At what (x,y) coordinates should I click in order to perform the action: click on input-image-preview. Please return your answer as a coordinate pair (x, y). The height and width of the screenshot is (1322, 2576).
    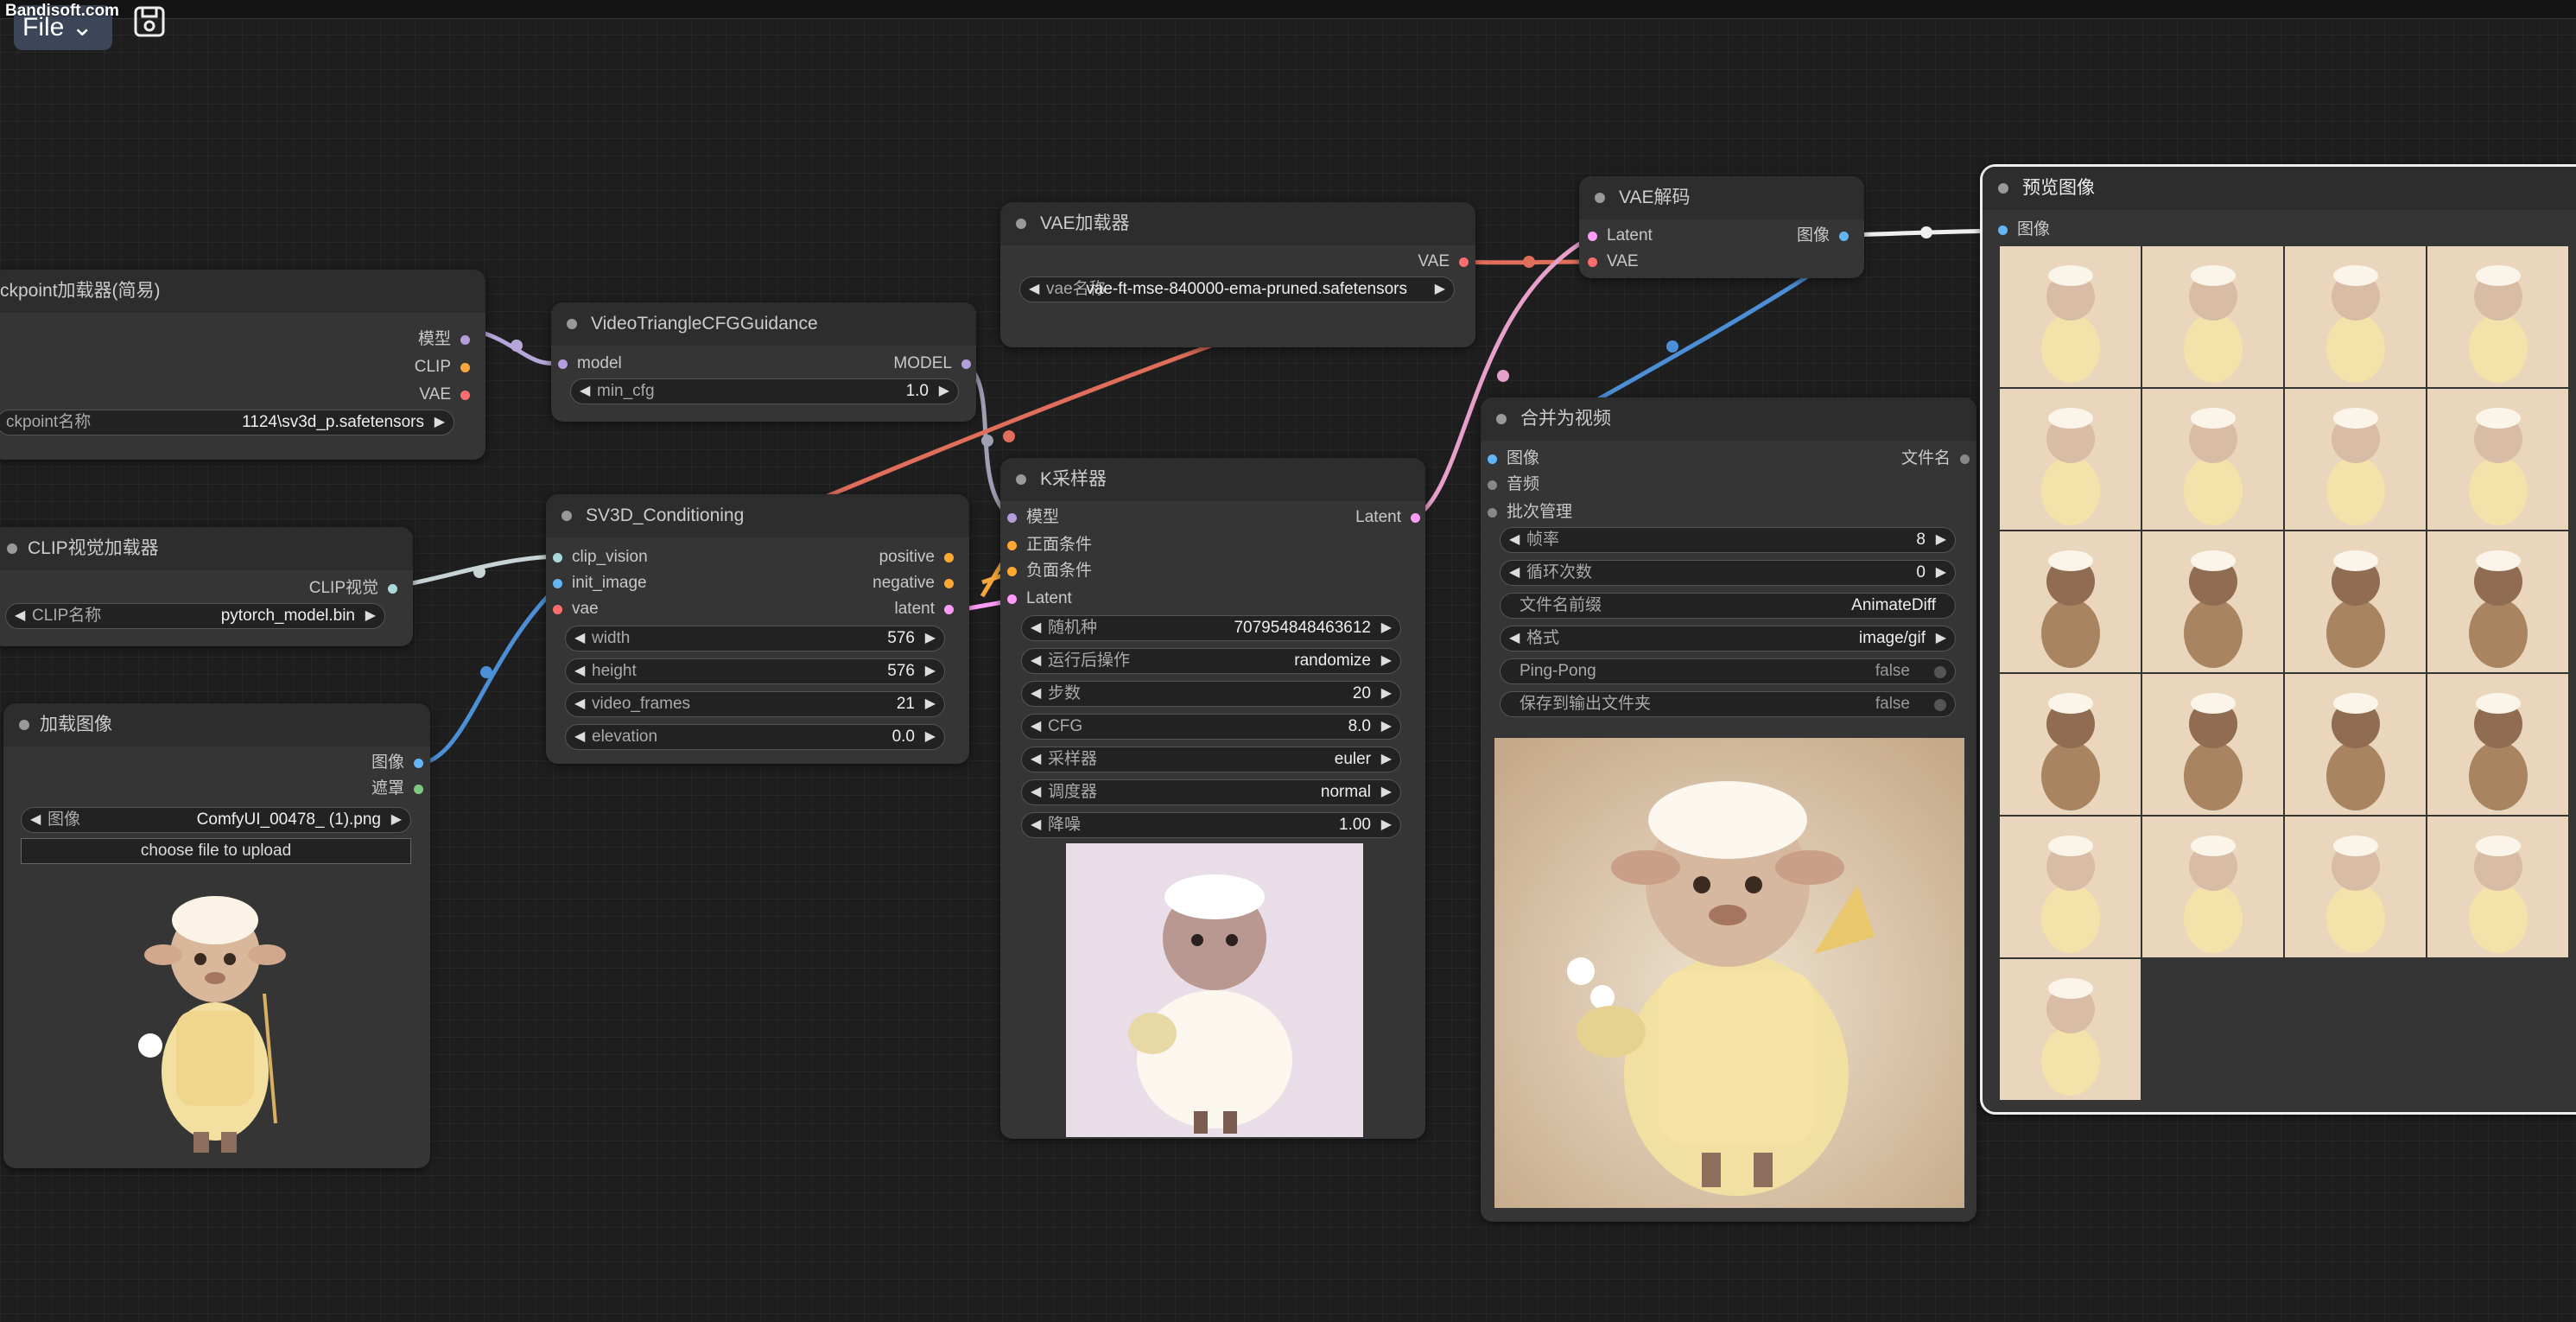
    Looking at the image, I should click on (212, 1024).